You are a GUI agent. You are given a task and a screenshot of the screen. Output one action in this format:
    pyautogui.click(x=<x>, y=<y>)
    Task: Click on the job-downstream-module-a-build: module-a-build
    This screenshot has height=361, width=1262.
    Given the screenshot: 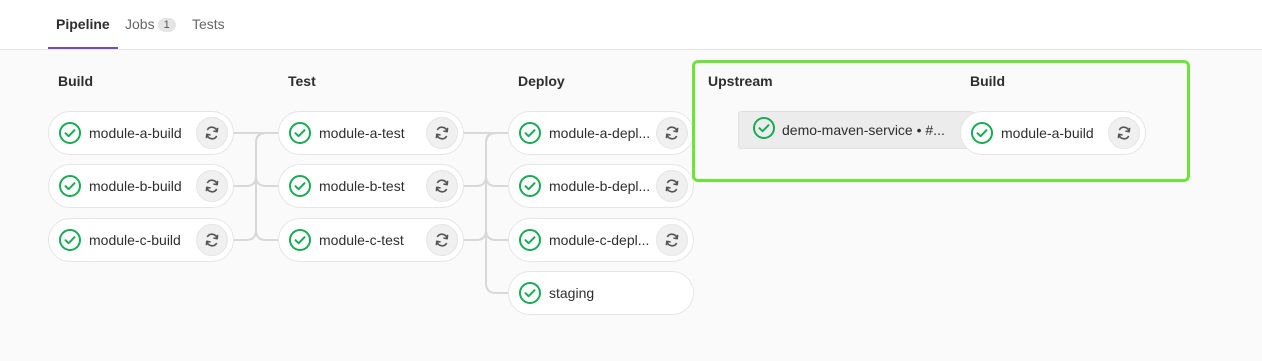 What is the action you would take?
    pyautogui.click(x=1053, y=133)
    